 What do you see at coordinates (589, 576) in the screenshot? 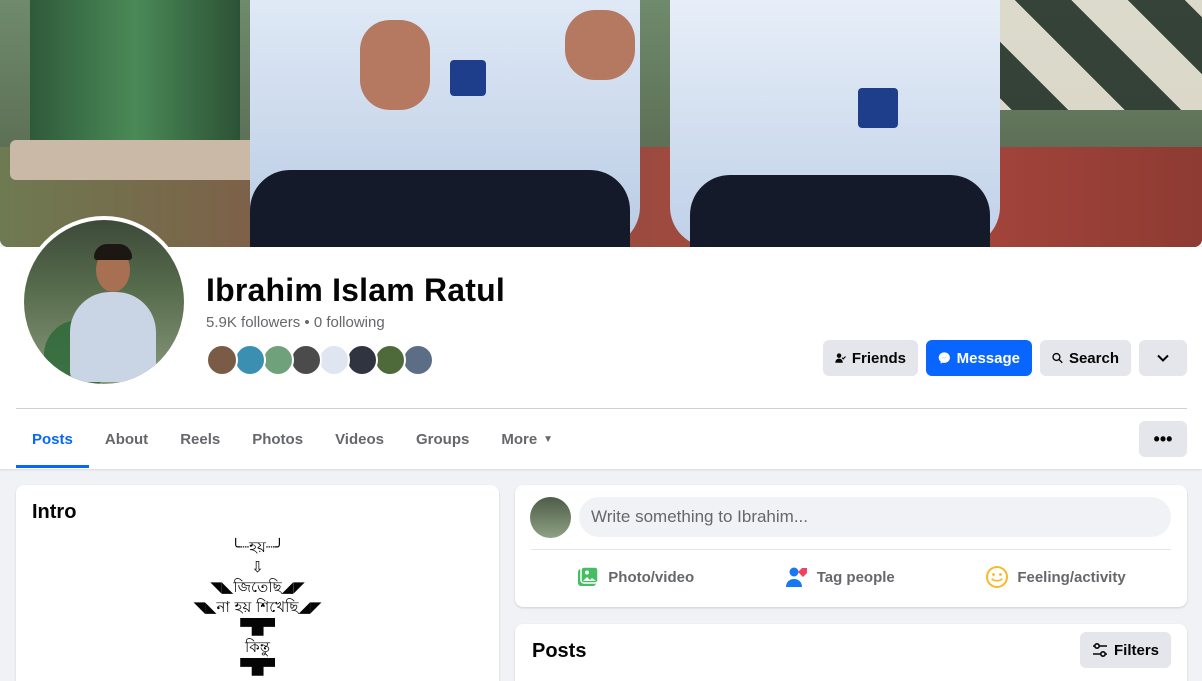
I see `photo-icon` at bounding box center [589, 576].